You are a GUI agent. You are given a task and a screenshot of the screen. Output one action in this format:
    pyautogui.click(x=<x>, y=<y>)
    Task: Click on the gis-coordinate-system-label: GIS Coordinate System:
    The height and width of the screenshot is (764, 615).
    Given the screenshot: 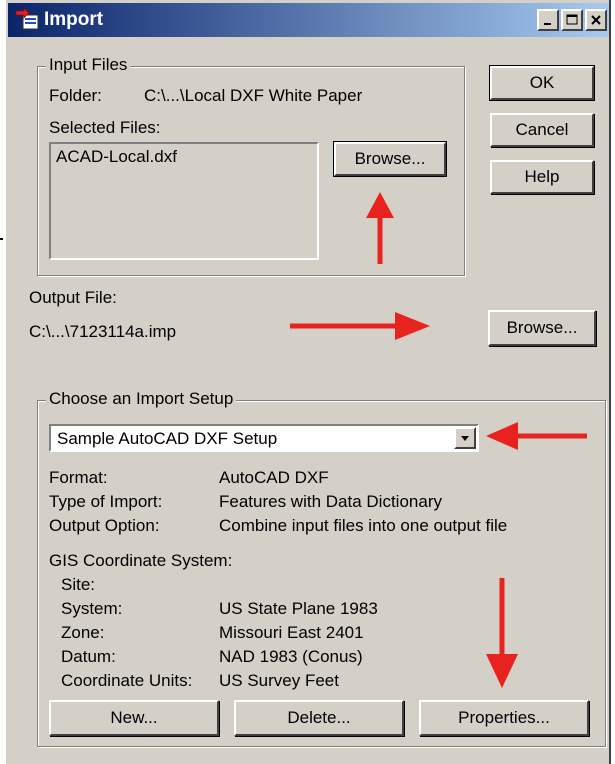 What is the action you would take?
    pyautogui.click(x=141, y=560)
    